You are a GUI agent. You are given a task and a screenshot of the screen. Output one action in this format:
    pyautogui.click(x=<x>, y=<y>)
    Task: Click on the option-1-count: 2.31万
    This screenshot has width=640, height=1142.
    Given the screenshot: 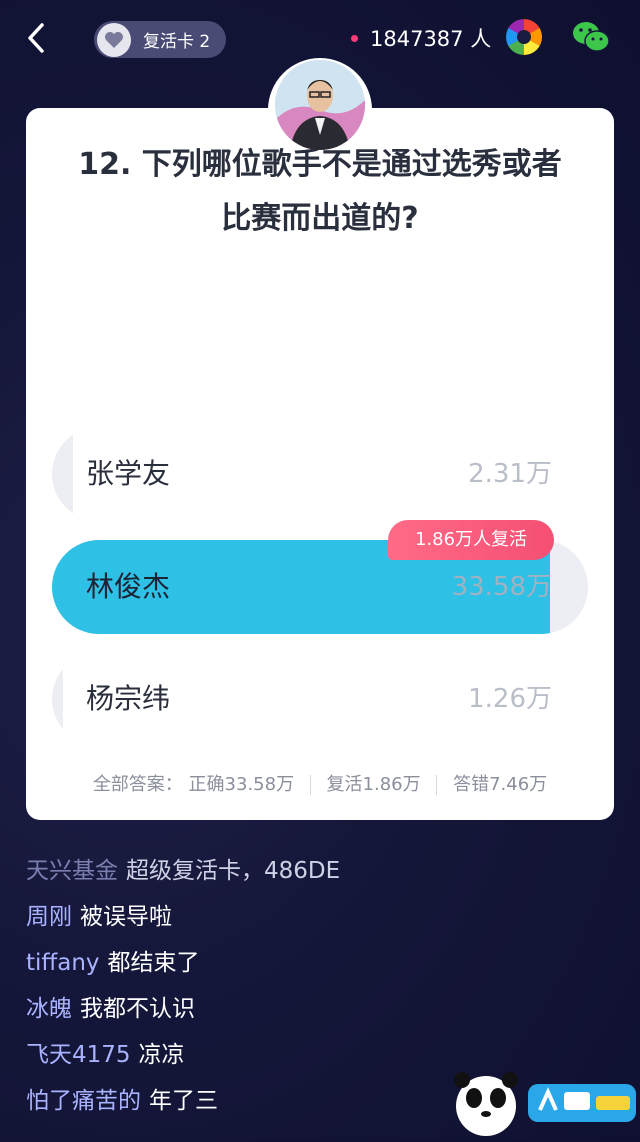 What is the action you would take?
    pyautogui.click(x=510, y=474)
    